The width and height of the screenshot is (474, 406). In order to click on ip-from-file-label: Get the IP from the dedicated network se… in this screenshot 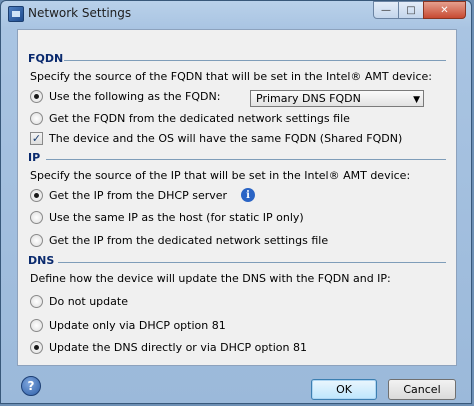, I will do `click(189, 240)`.